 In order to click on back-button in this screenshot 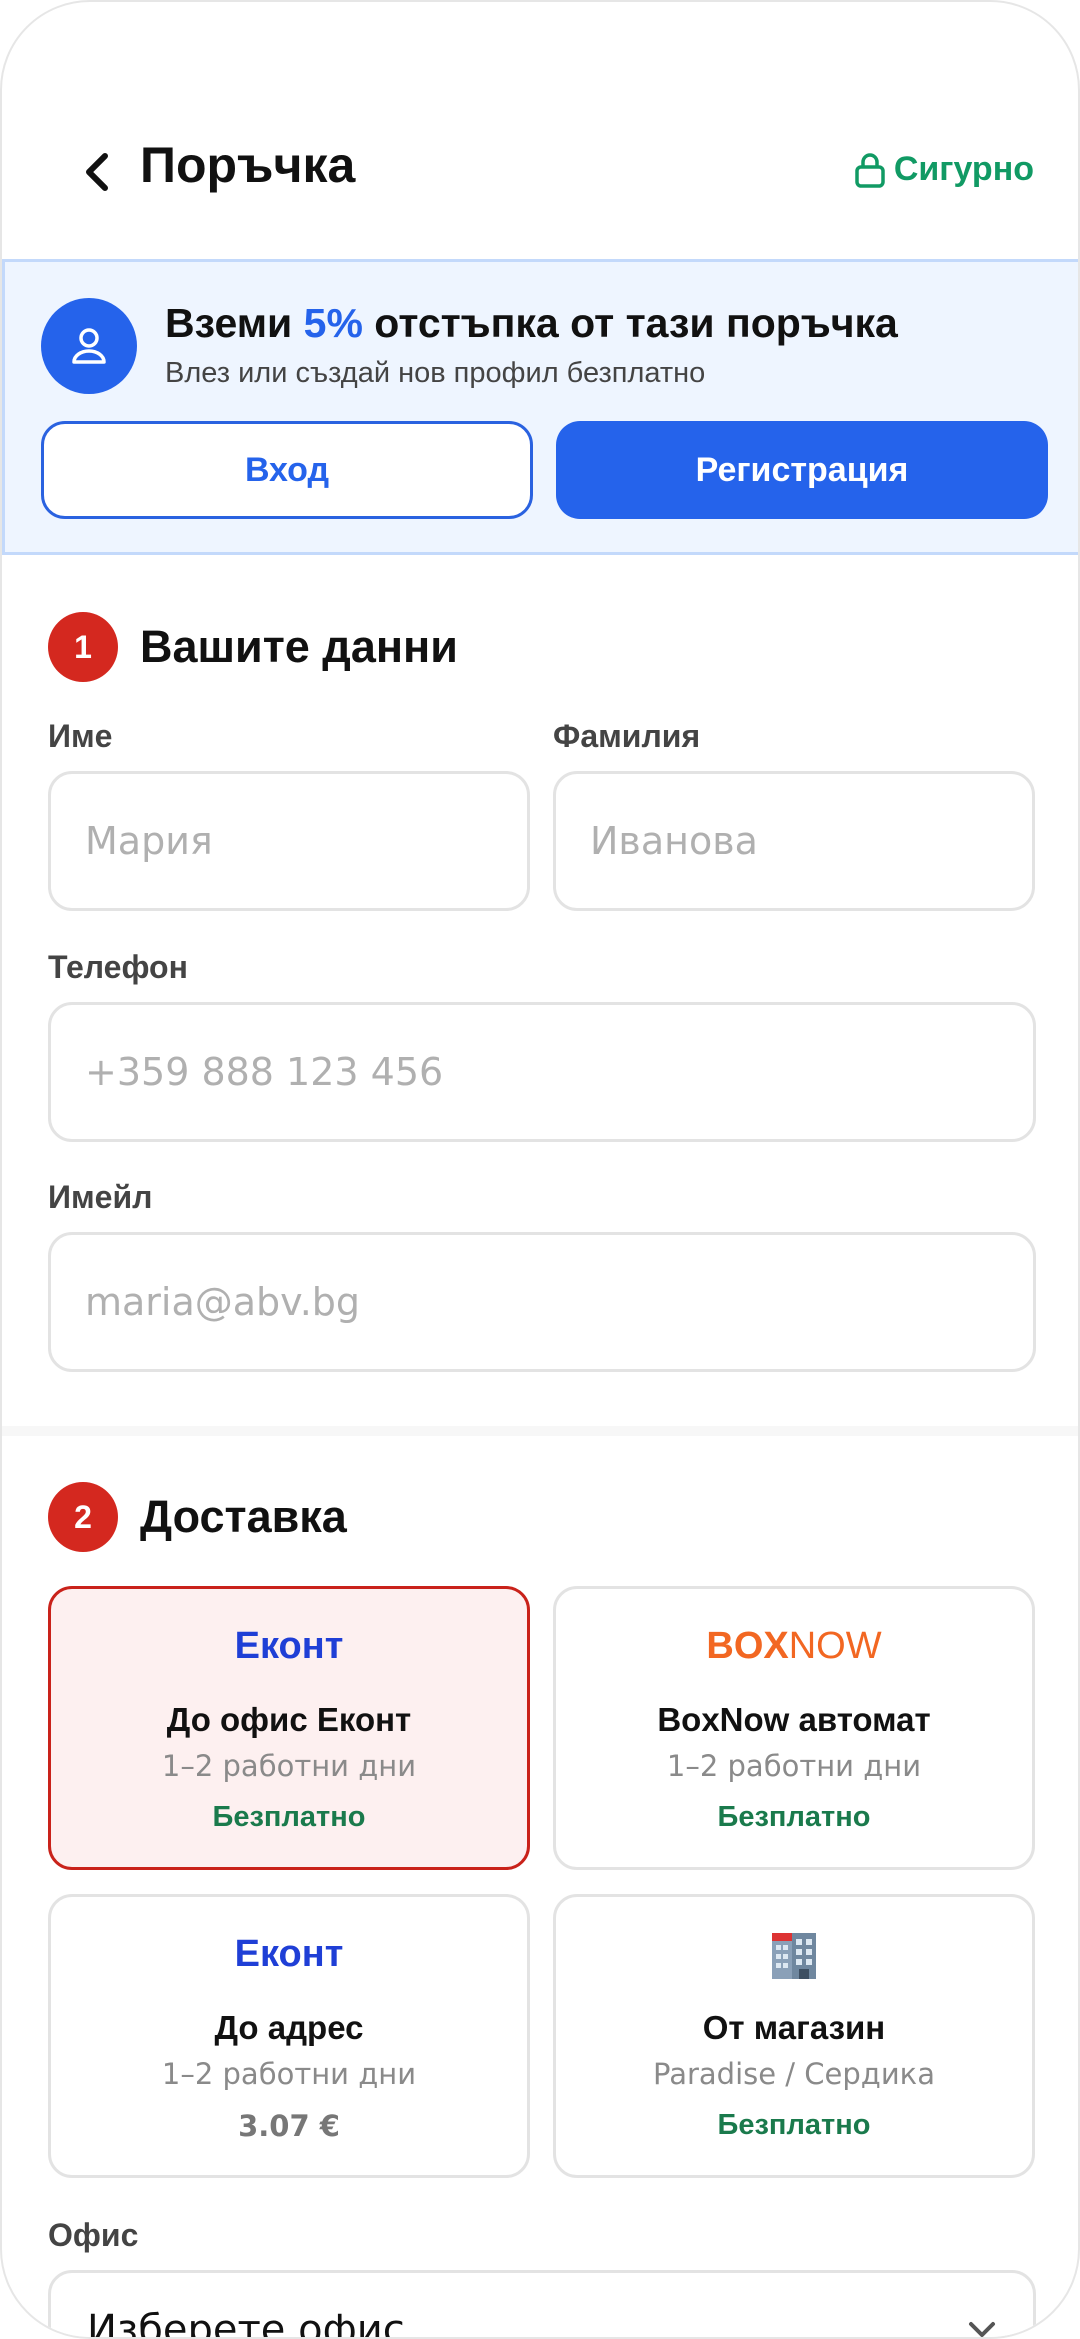, I will do `click(96, 172)`.